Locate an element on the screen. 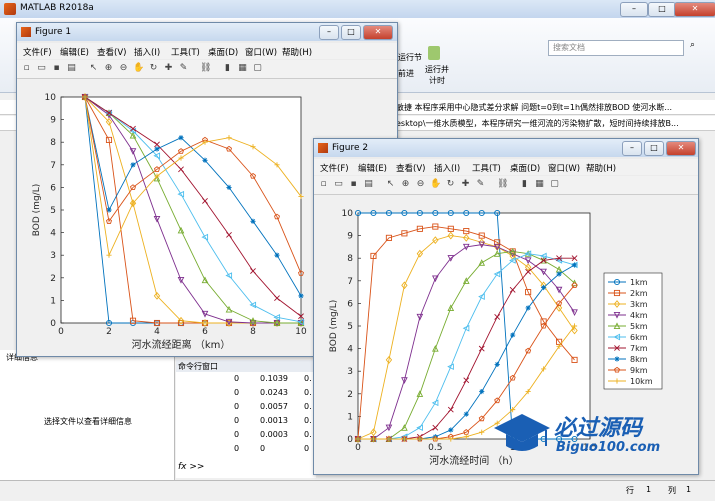  y-tick-label: 5 is located at coordinates (53, 211).